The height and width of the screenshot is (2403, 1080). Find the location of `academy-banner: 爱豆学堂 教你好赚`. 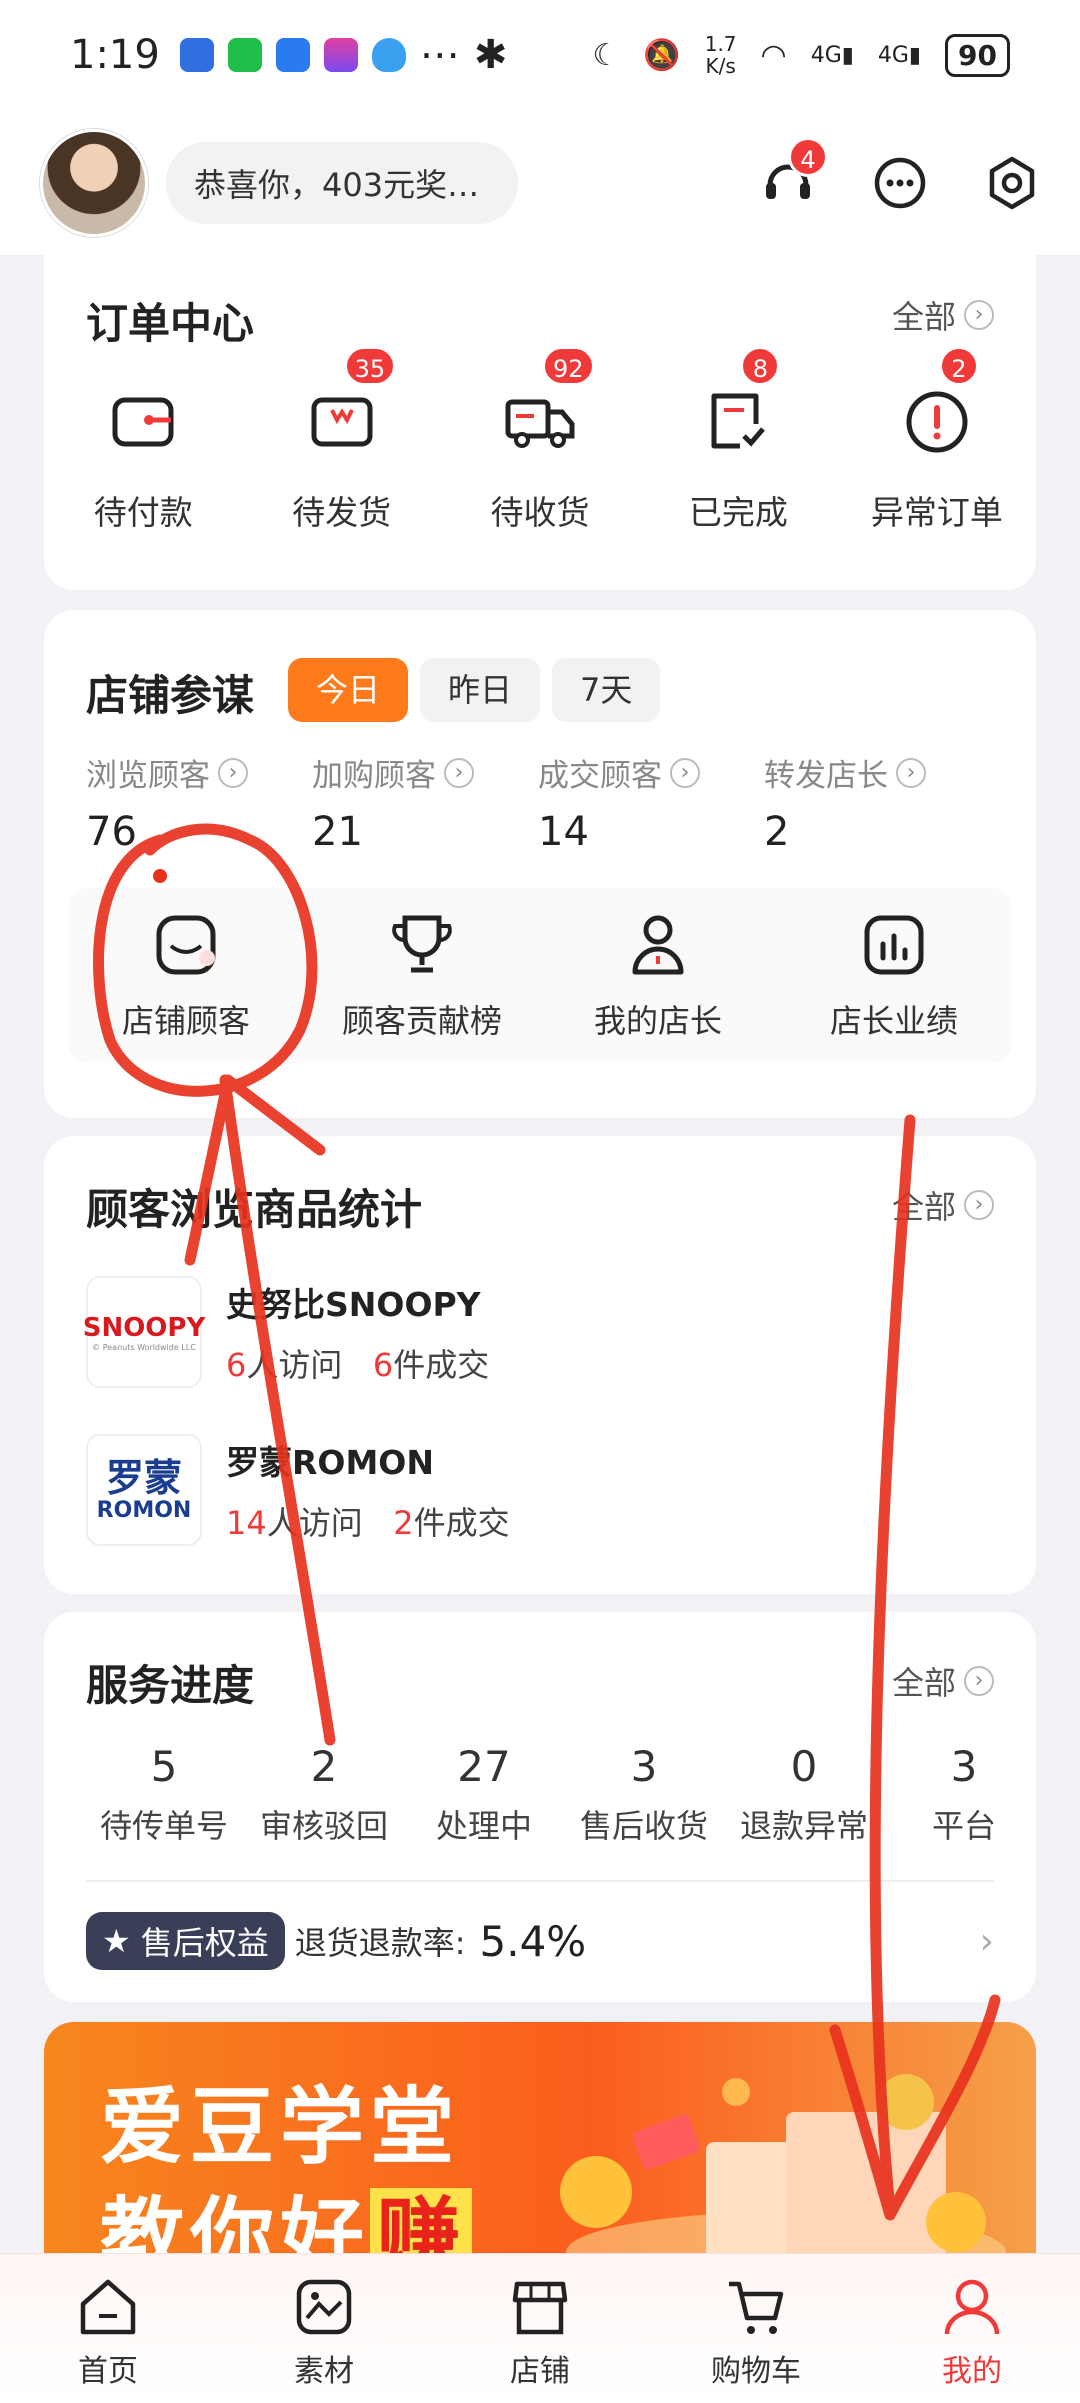

academy-banner: 爱豆学堂 教你好赚 is located at coordinates (540, 2147).